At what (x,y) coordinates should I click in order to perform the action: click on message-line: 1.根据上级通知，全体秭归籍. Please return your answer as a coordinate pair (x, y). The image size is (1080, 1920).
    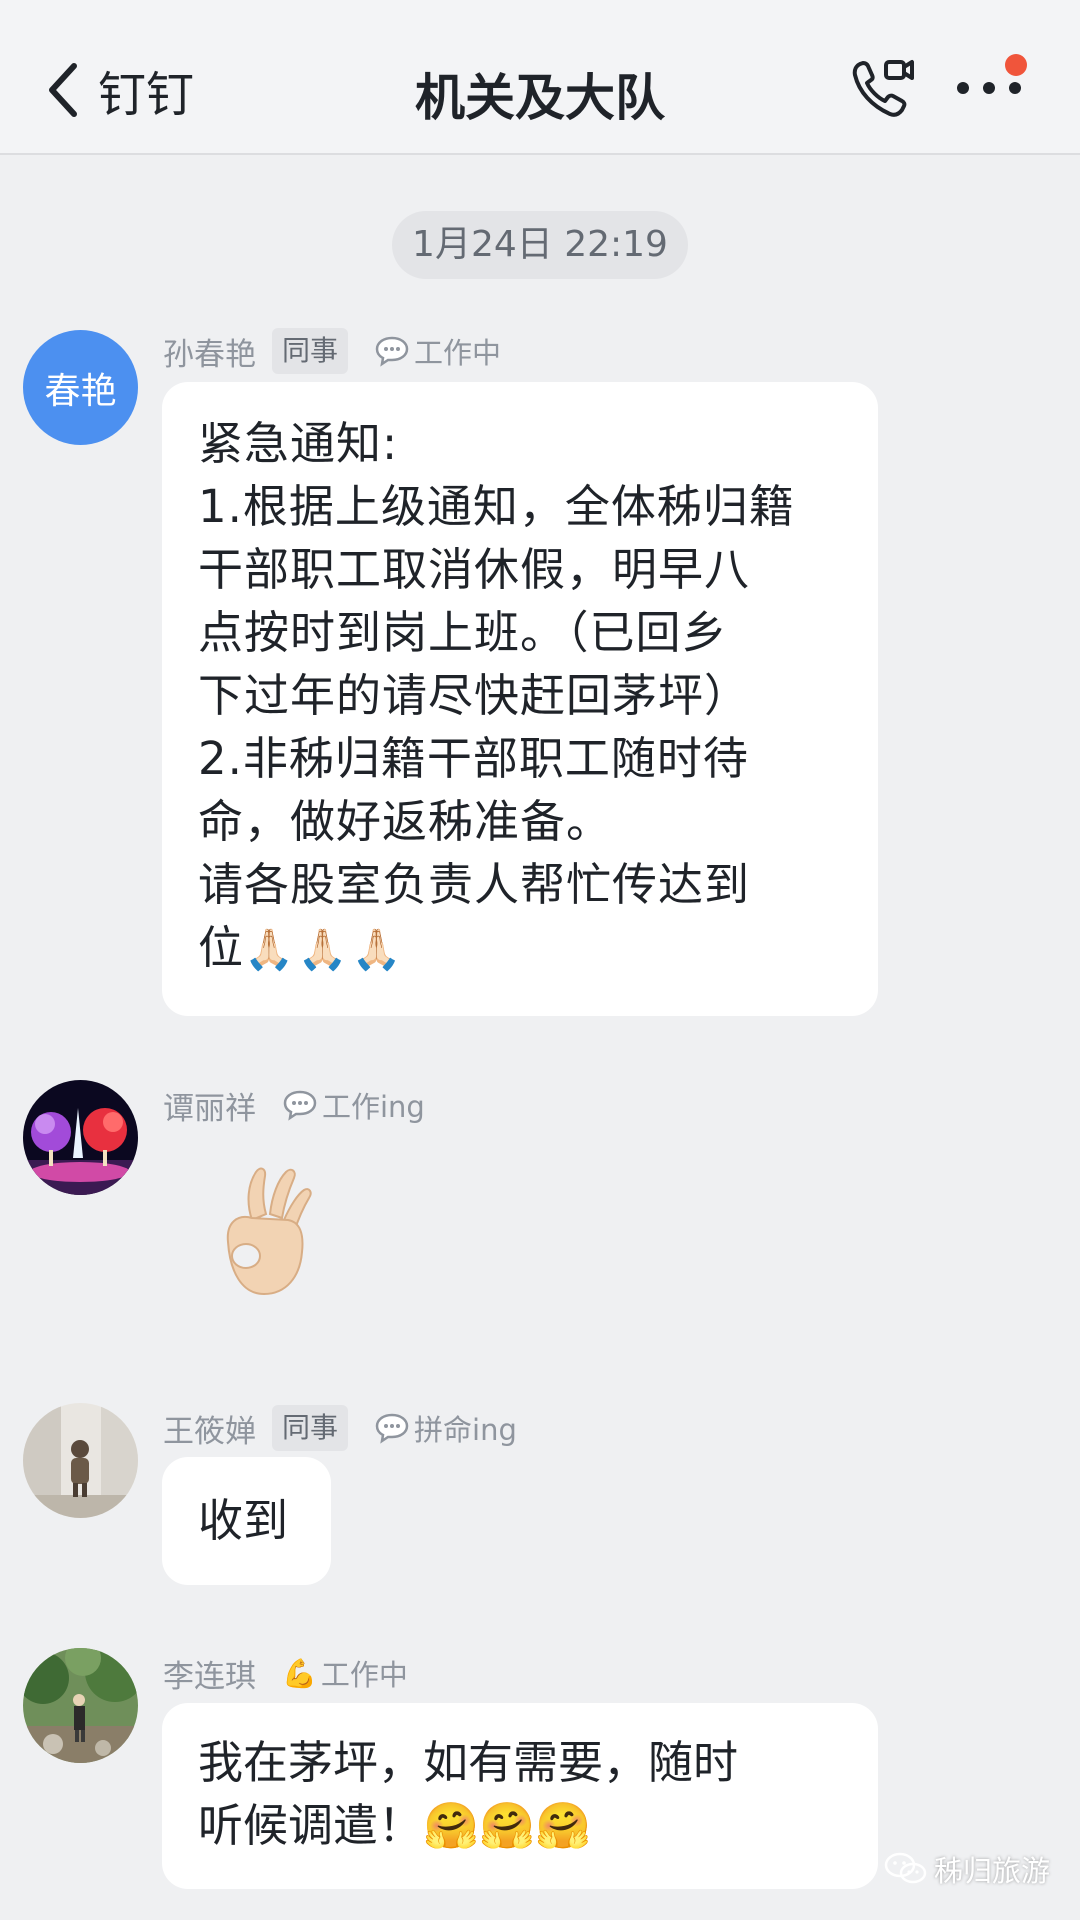
    Looking at the image, I should click on (496, 506).